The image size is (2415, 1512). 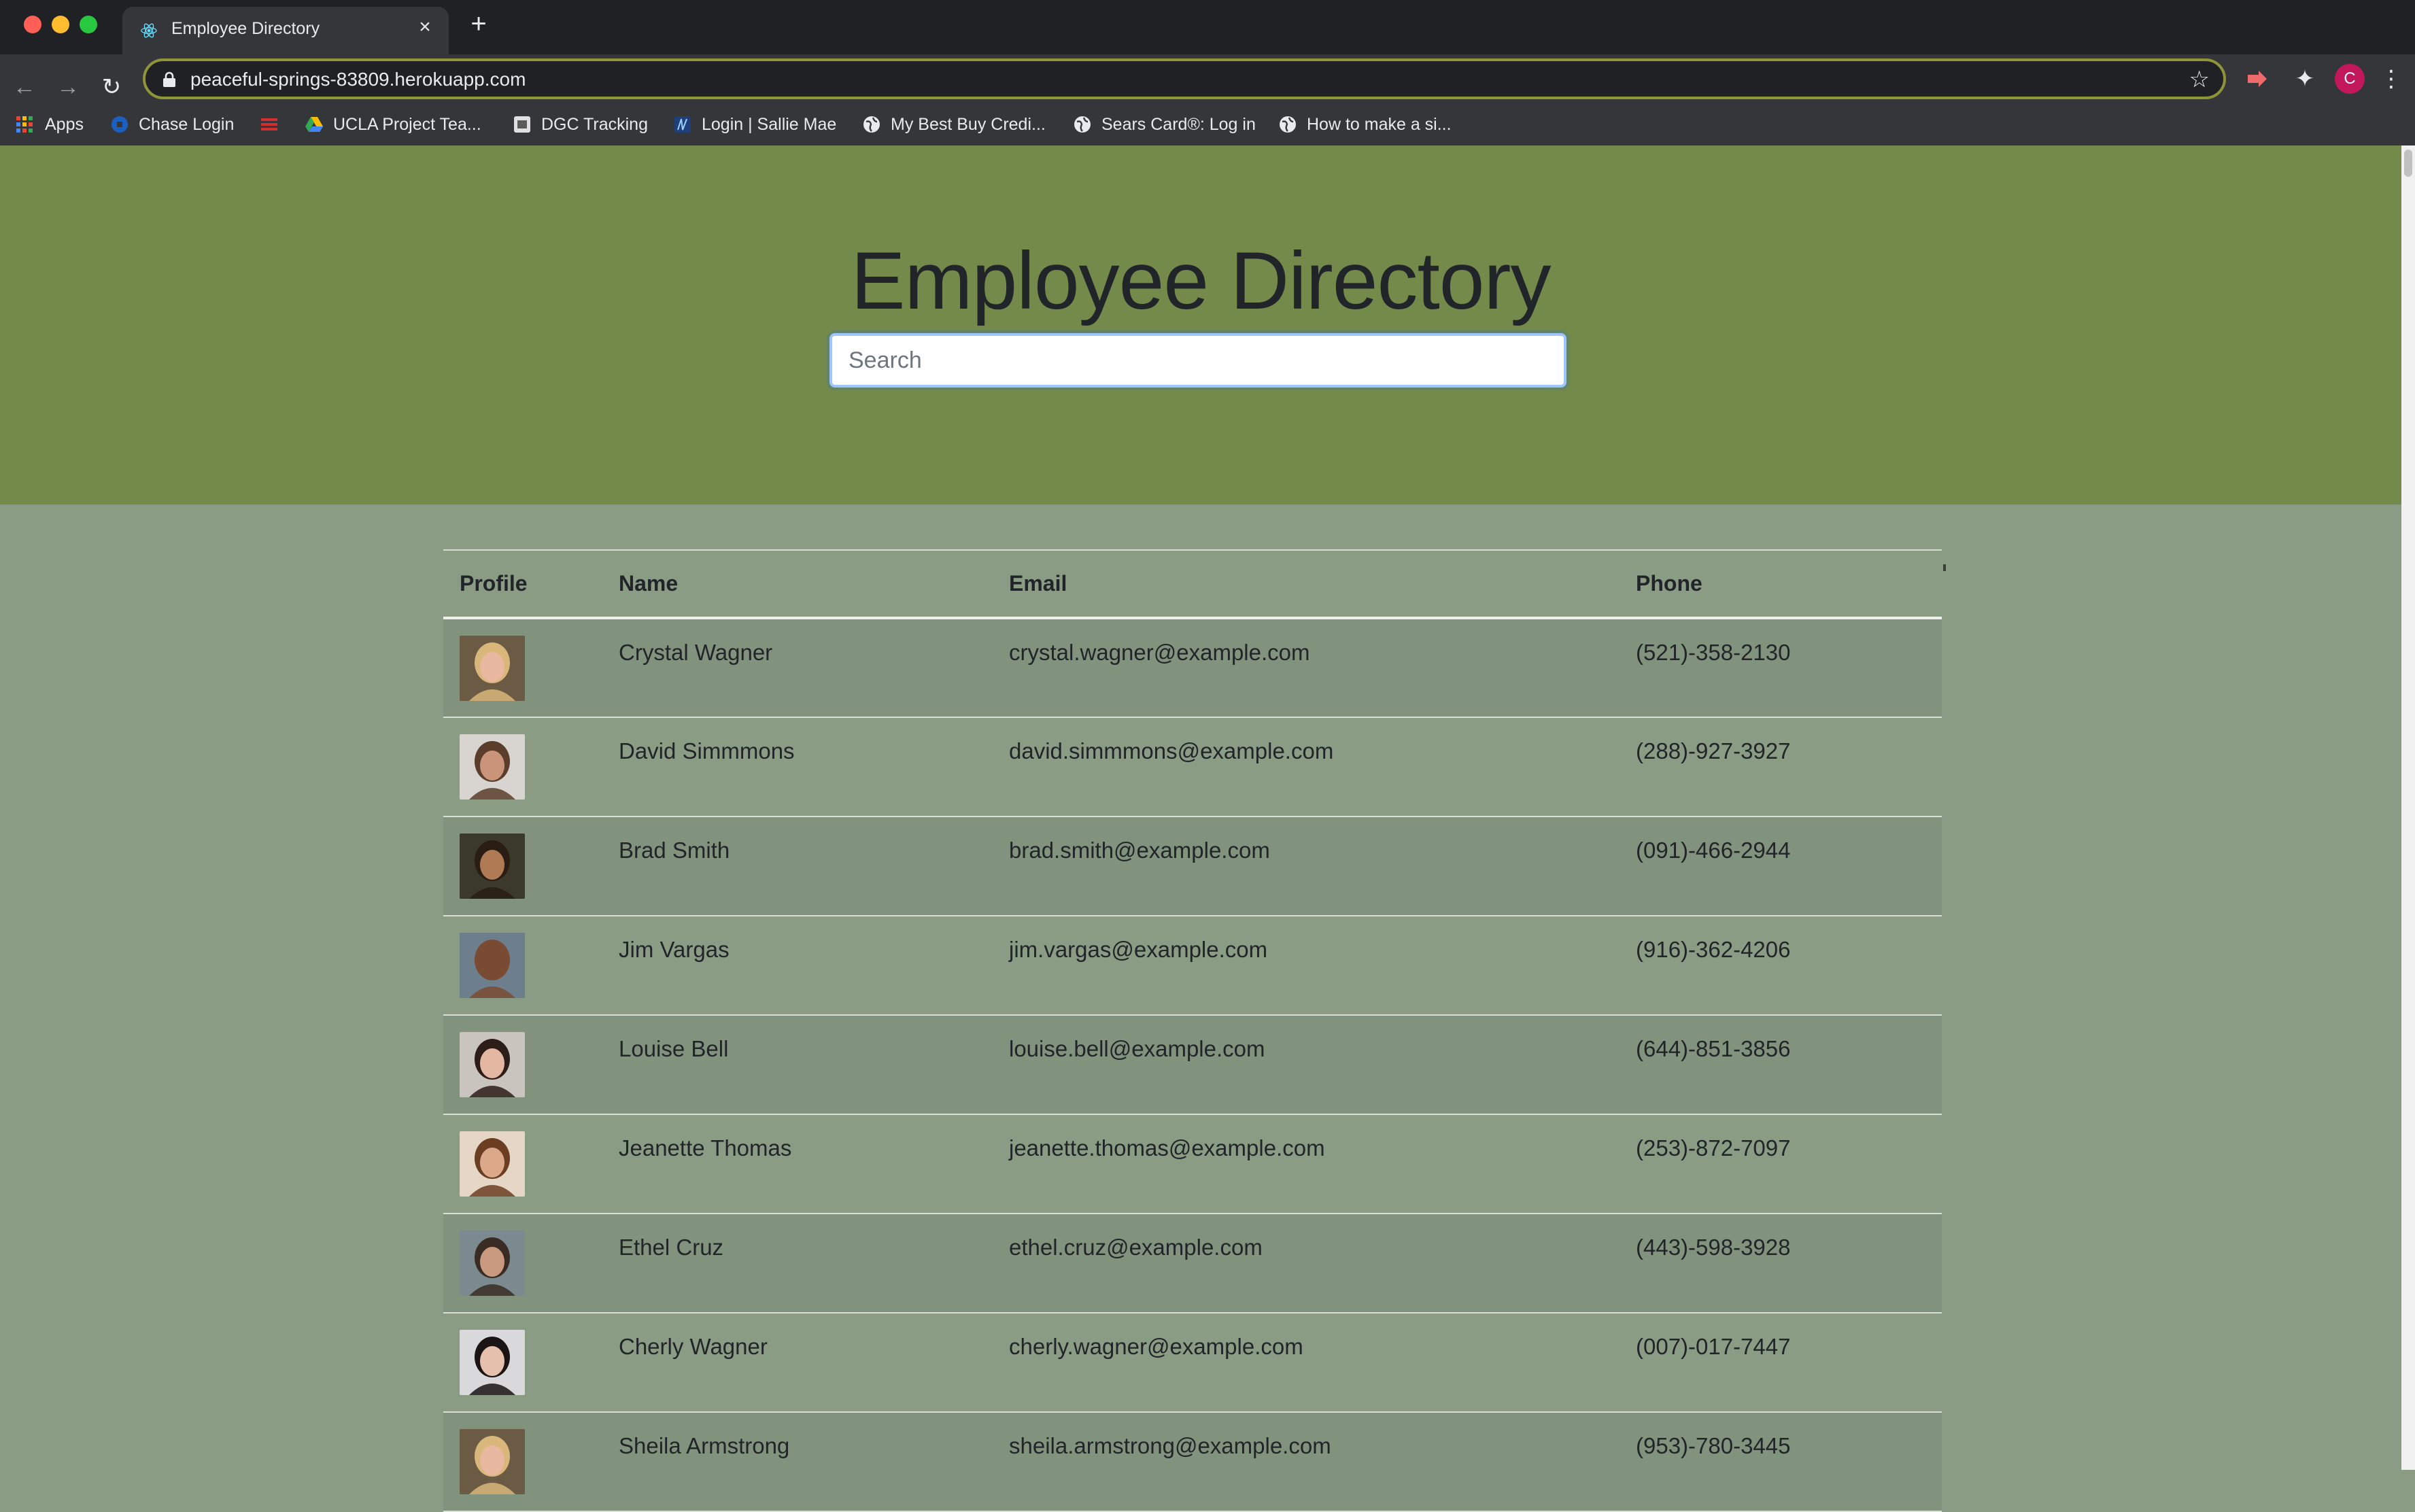 I want to click on new-tab-icon: +, so click(x=478, y=24).